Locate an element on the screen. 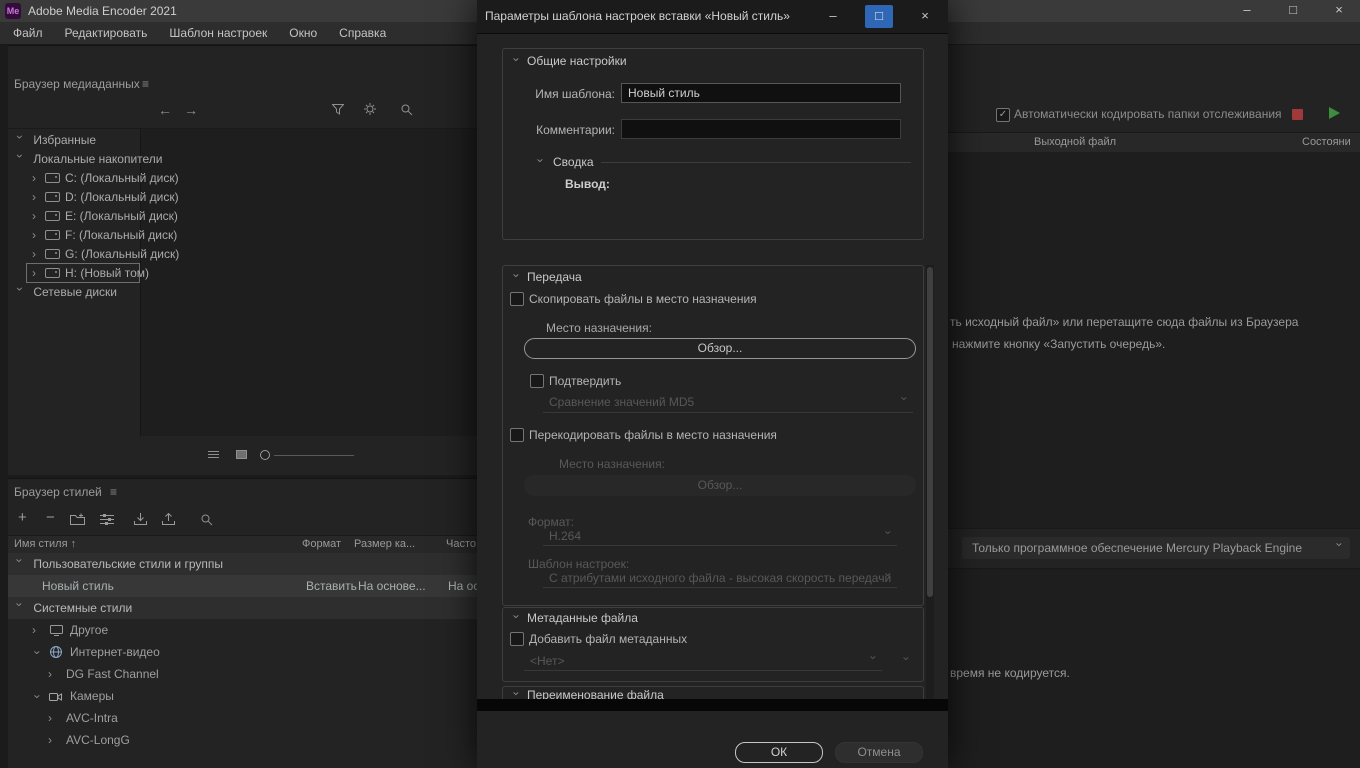 This screenshot has width=1360, height=768. dialog-close-button: × is located at coordinates (925, 16).